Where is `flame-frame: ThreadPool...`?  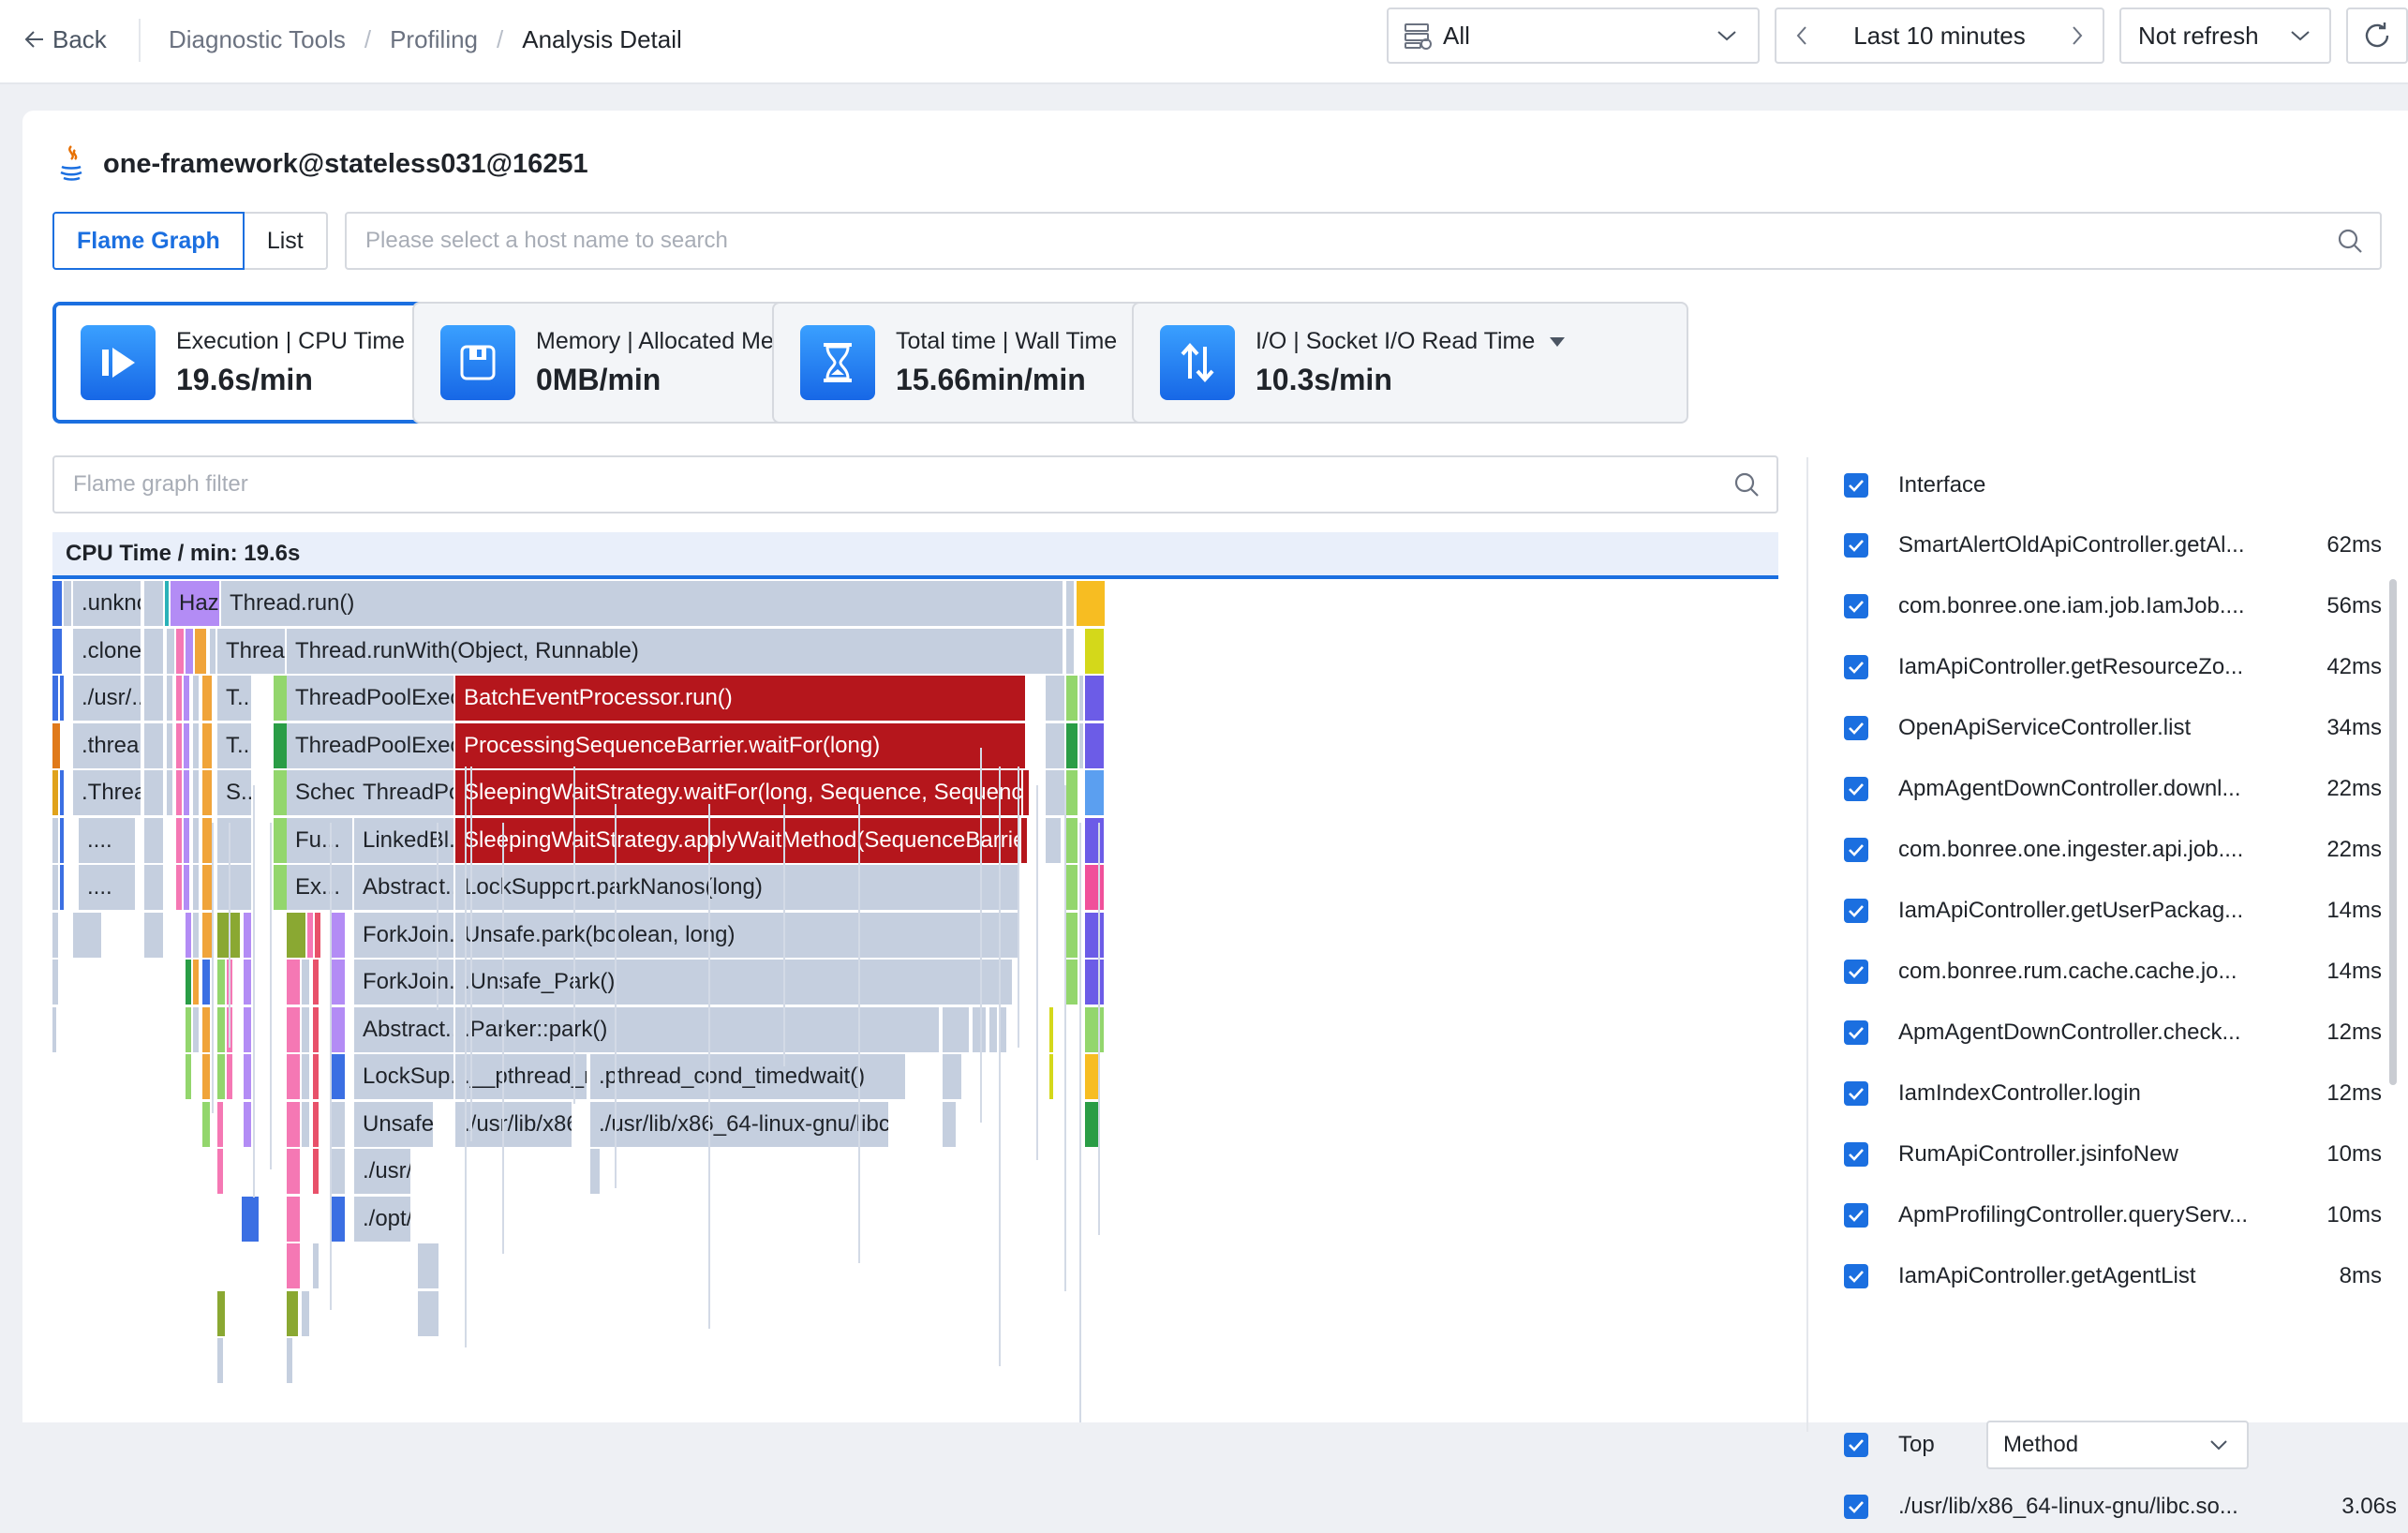
flame-frame: ThreadPool... is located at coordinates (403, 792).